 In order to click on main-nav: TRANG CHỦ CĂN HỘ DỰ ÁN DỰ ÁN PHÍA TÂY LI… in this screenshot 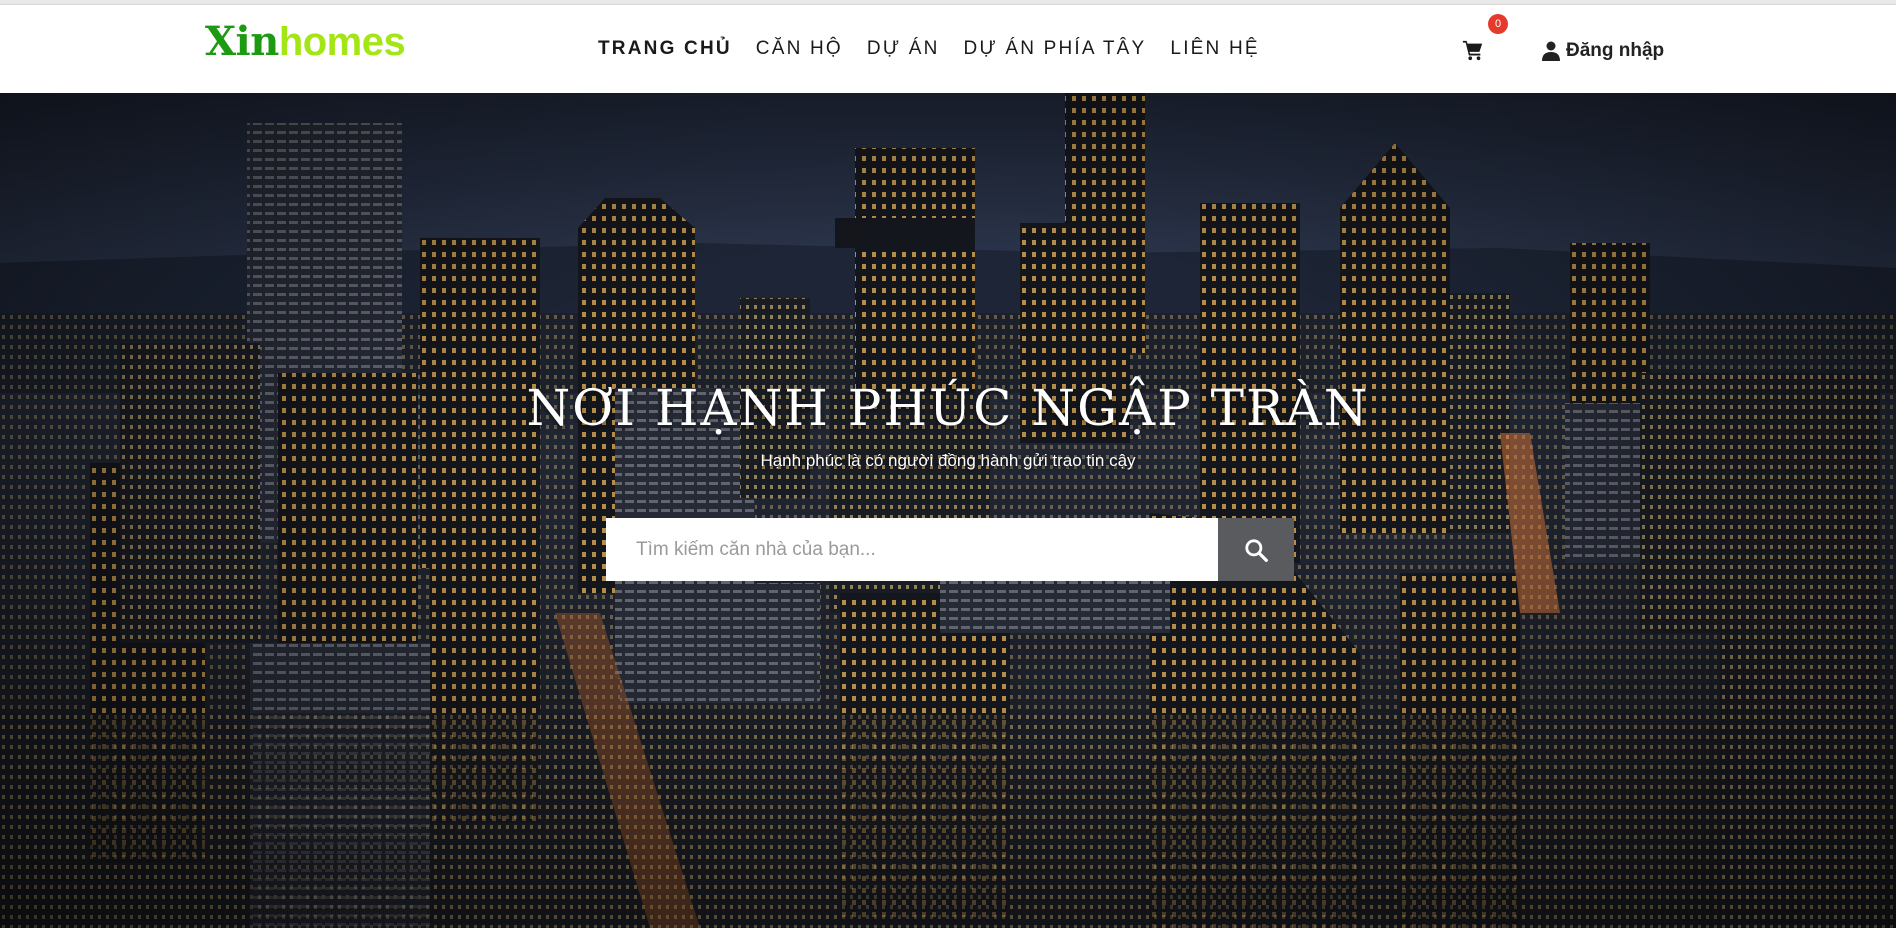, I will do `click(941, 48)`.